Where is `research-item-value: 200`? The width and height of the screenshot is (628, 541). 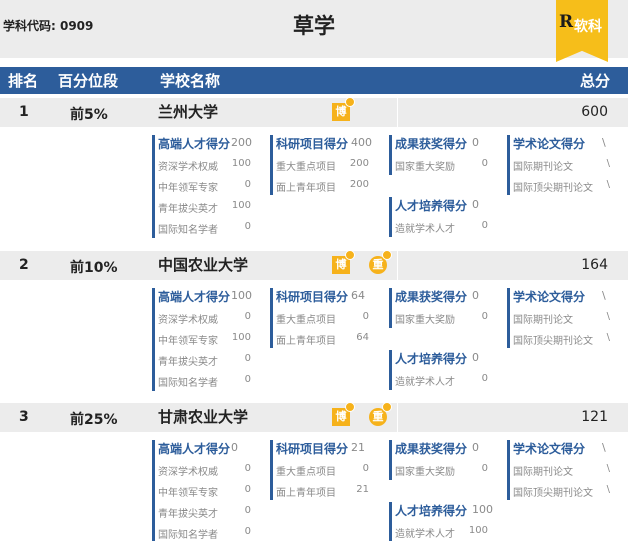
research-item-value: 200 is located at coordinates (359, 184).